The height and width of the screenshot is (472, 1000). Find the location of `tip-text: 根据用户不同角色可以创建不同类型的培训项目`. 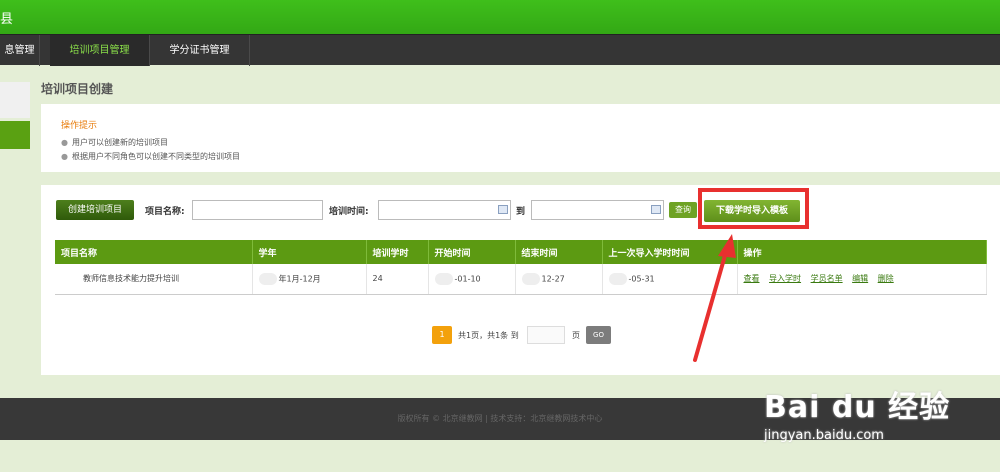

tip-text: 根据用户不同角色可以创建不同类型的培训项目 is located at coordinates (155, 156).